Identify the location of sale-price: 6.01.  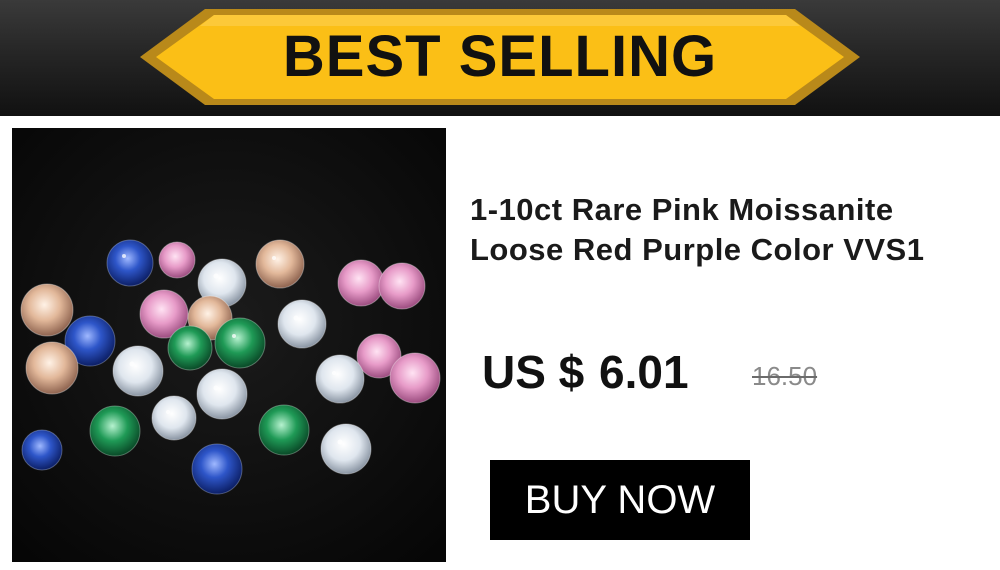
(644, 372).